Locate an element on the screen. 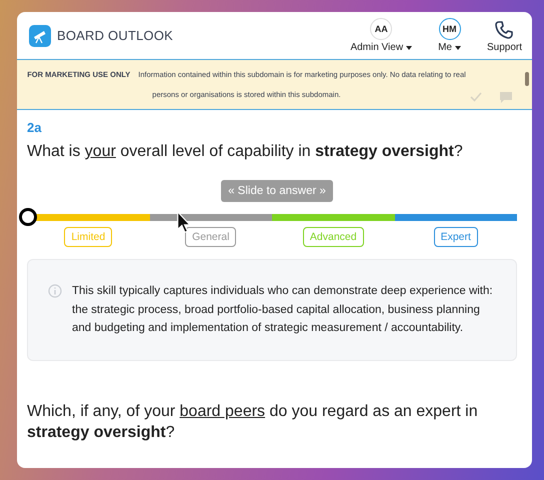  comment-icon is located at coordinates (506, 97).